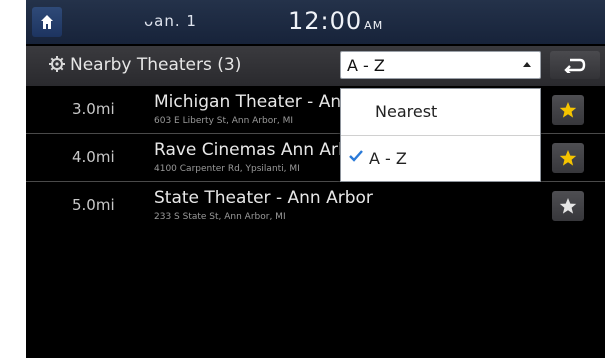  What do you see at coordinates (227, 169) in the screenshot?
I see `theater-address: 4100 Carpenter Rd, Ypsilanti, MI` at bounding box center [227, 169].